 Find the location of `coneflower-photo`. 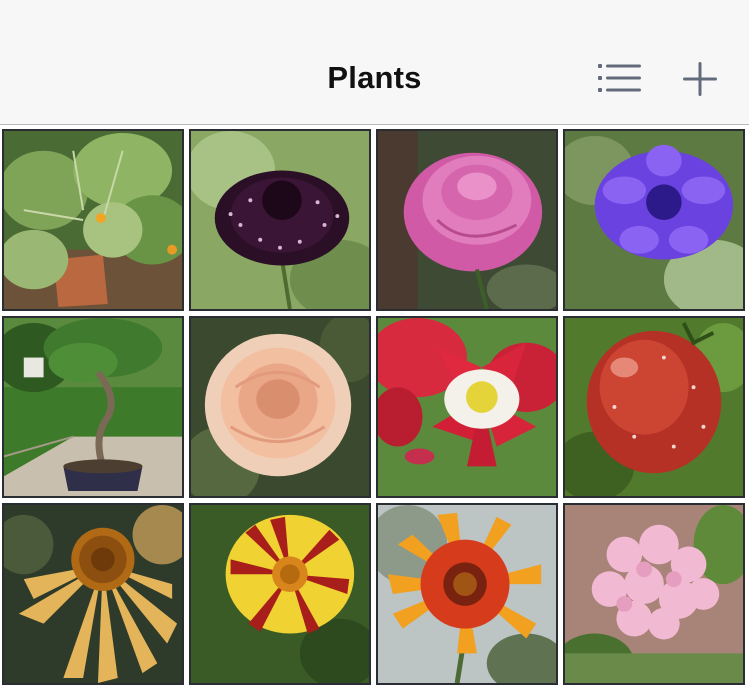

coneflower-photo is located at coordinates (93, 594).